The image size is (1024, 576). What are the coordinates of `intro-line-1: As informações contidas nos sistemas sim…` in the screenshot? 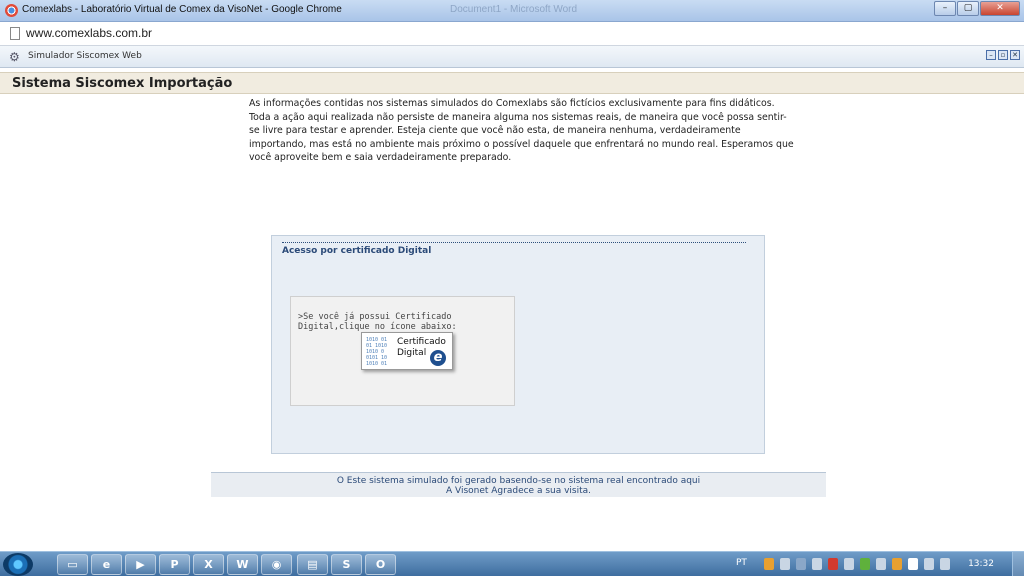 It's located at (512, 103).